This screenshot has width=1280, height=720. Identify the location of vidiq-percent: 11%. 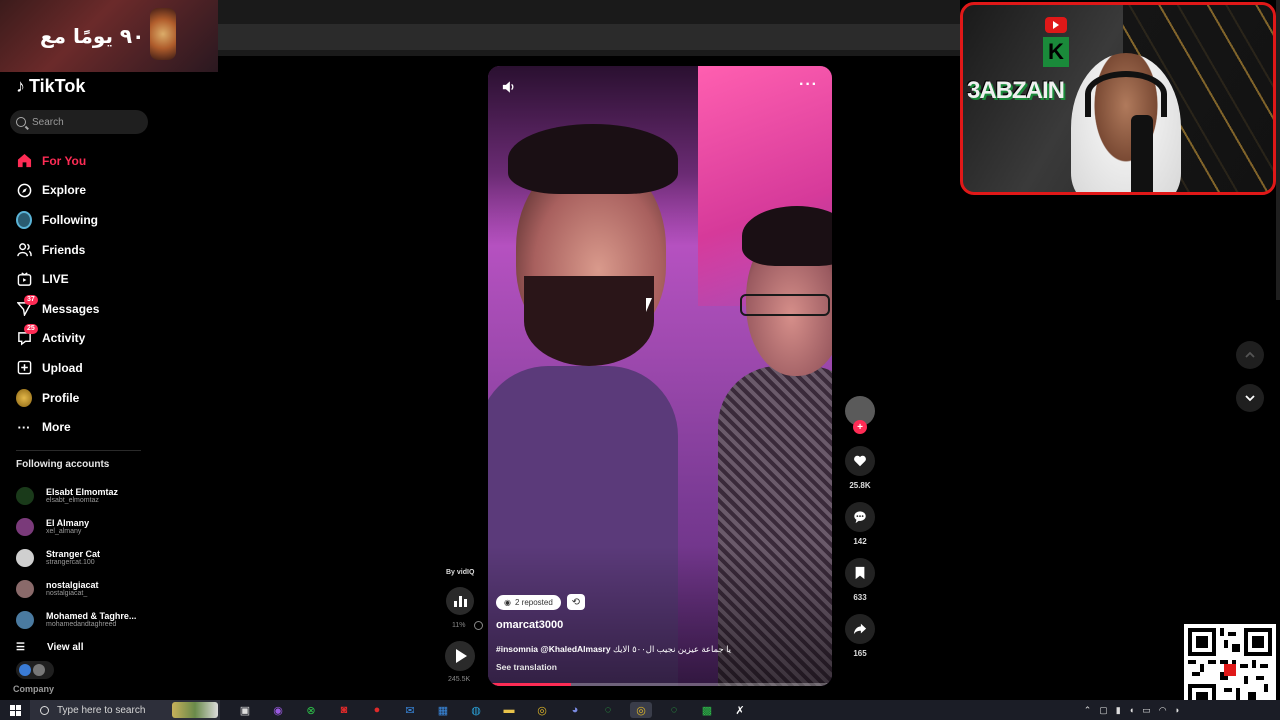
(459, 625).